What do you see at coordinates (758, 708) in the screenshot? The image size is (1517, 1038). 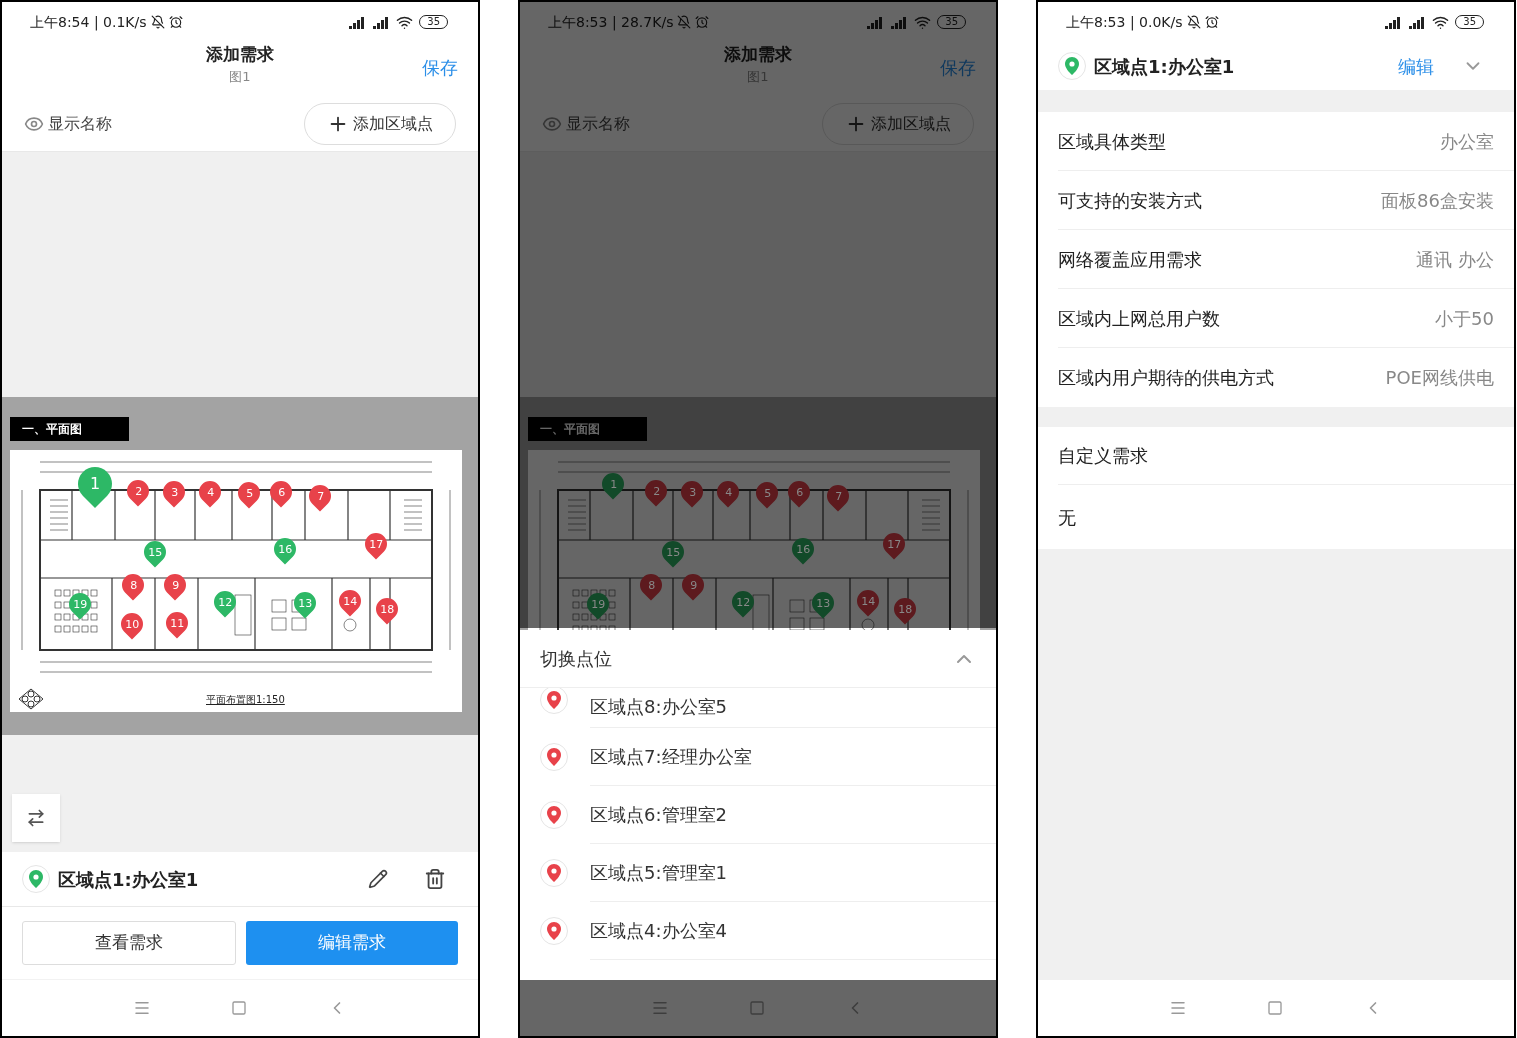 I see `point-list-item: 区域点8:办公室5` at bounding box center [758, 708].